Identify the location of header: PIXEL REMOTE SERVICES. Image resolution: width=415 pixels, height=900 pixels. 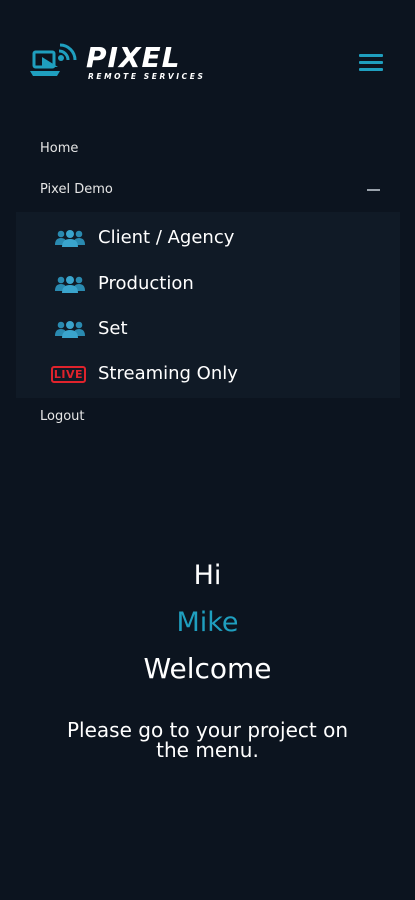
(207, 55).